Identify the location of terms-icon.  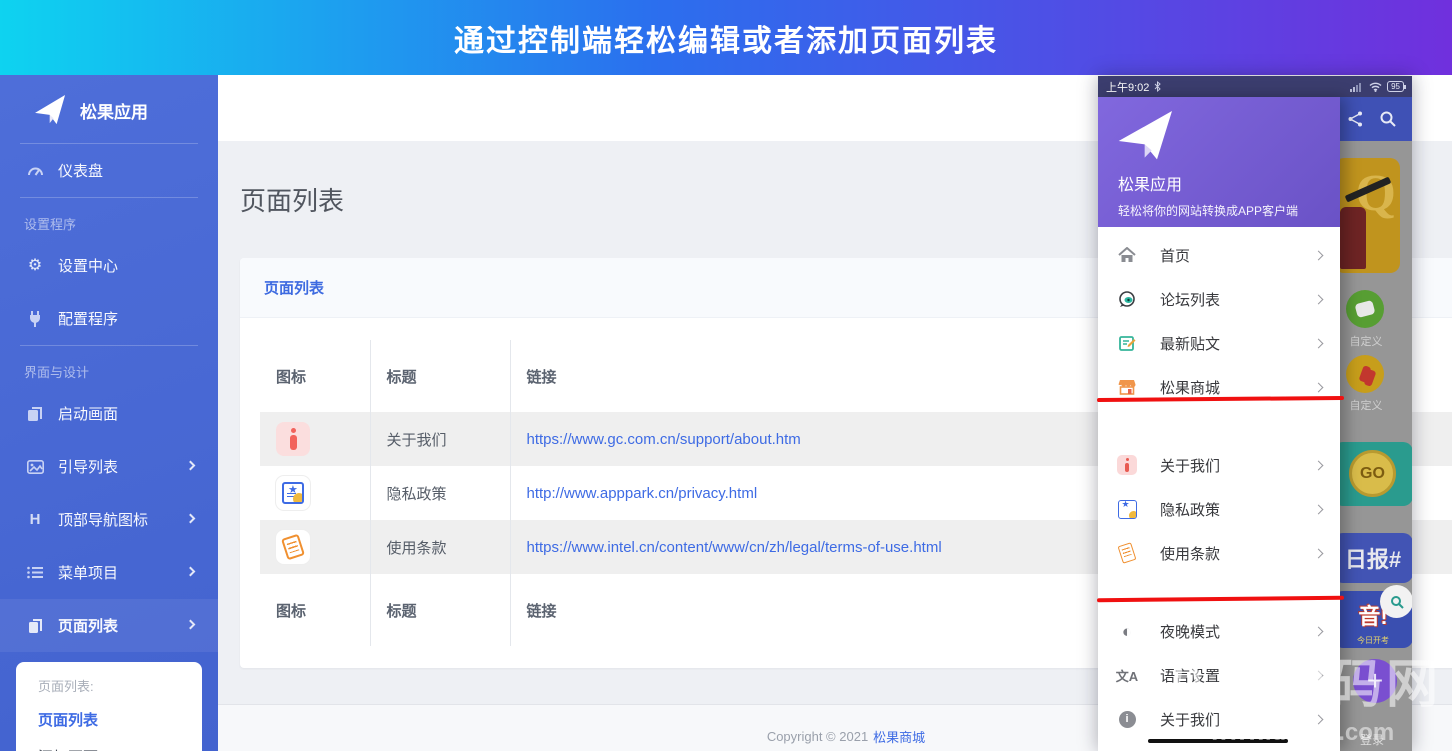
(293, 547).